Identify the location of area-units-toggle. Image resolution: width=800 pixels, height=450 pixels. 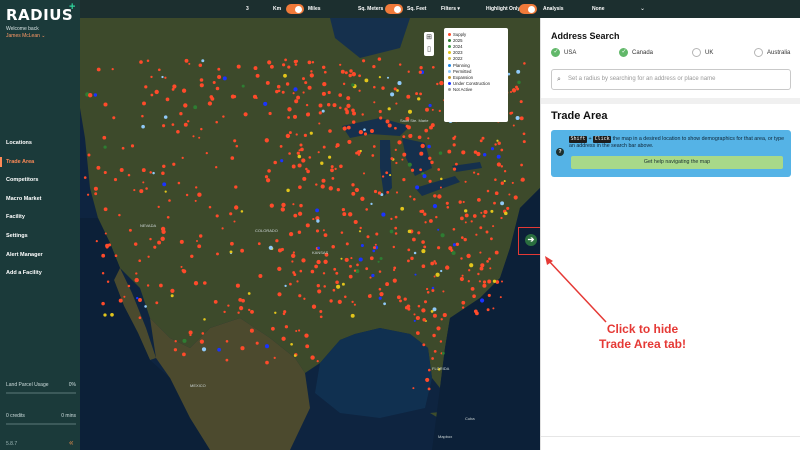
(394, 9).